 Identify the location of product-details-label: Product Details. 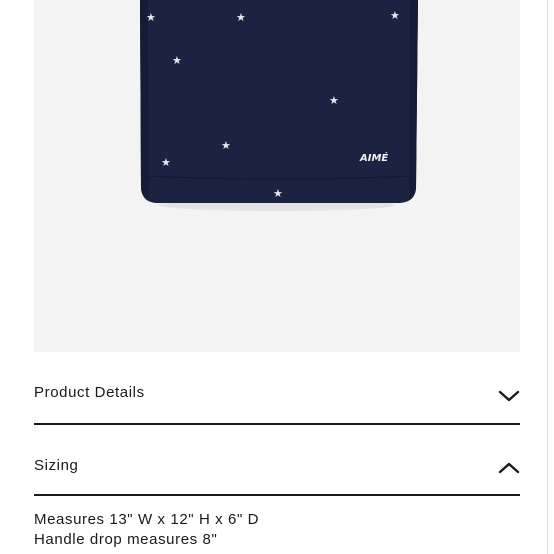
(89, 392).